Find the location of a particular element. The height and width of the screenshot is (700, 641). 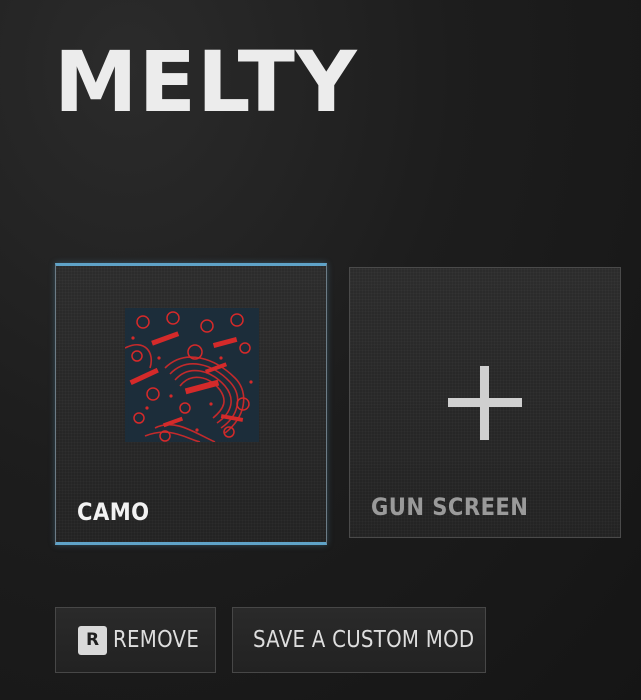

gun-screen-slot-label: GUN SCREEN is located at coordinates (450, 507).